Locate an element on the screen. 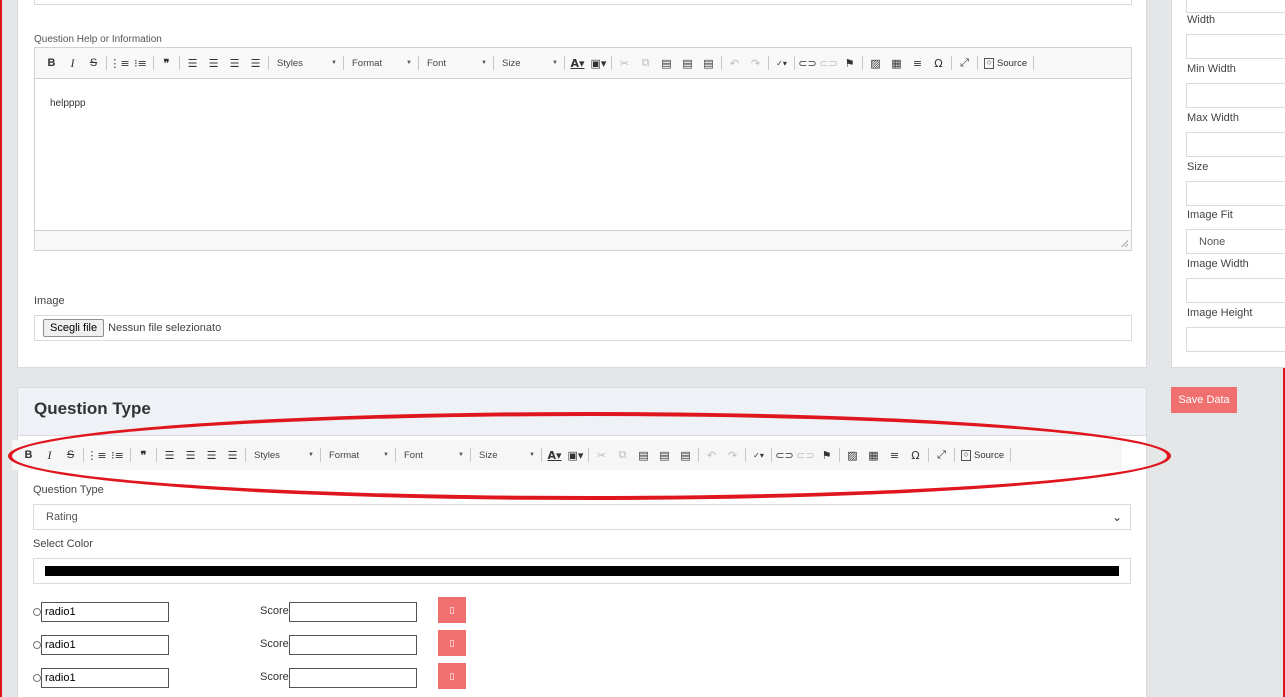 Image resolution: width=1285 pixels, height=697 pixels. image-height-input is located at coordinates (1235, 339).